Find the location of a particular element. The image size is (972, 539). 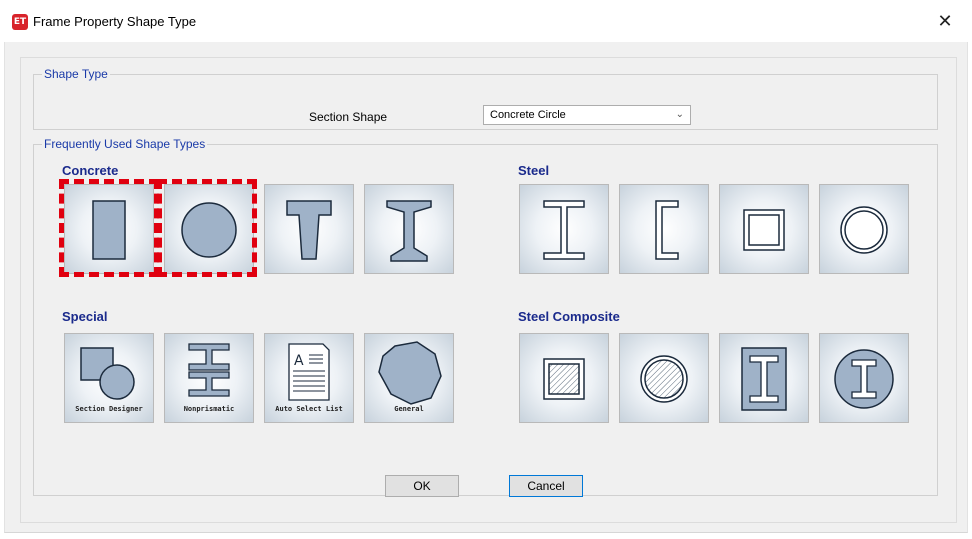

title-bar: ET Frame Property Shape Type ✕ is located at coordinates (486, 21).